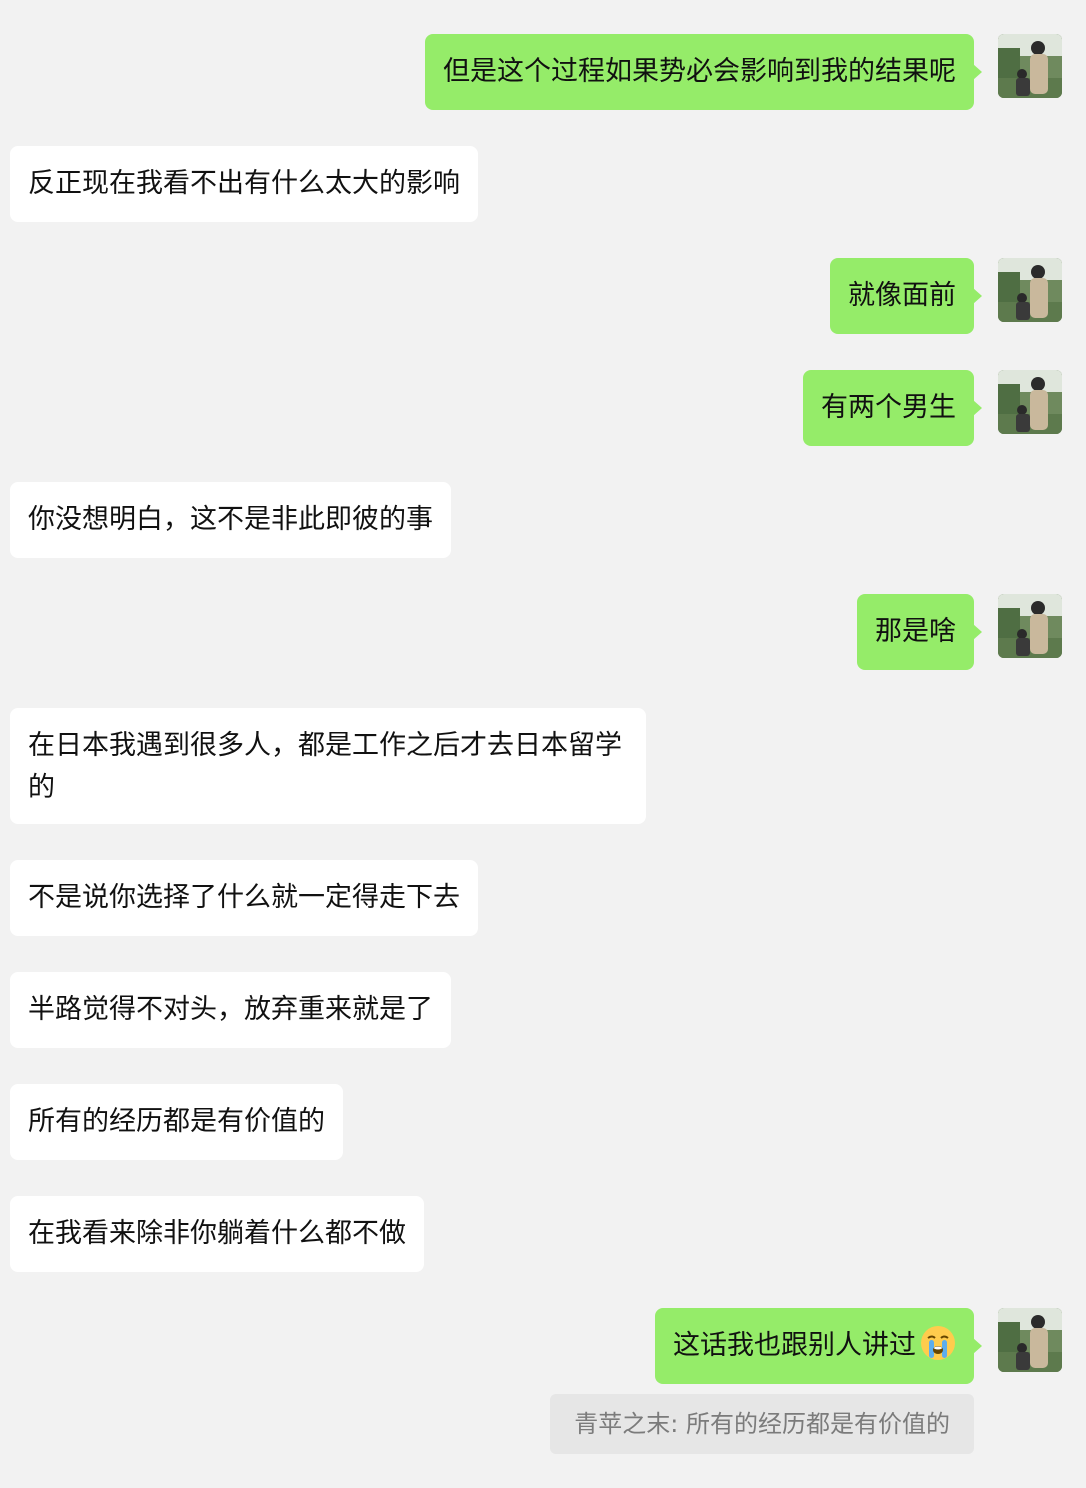 This screenshot has height=1488, width=1086. What do you see at coordinates (244, 898) in the screenshot?
I see `message-bubble-incoming: 不是说你选择了什么就一定得走下去` at bounding box center [244, 898].